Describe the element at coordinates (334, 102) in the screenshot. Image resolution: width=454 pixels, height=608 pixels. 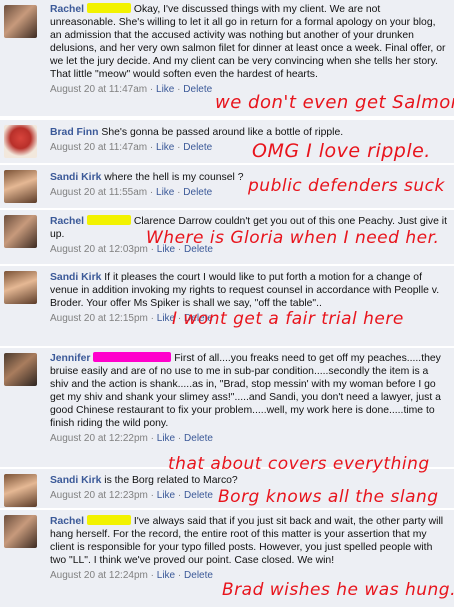
I see `annotation-text: we don't even get Salmon` at that location.